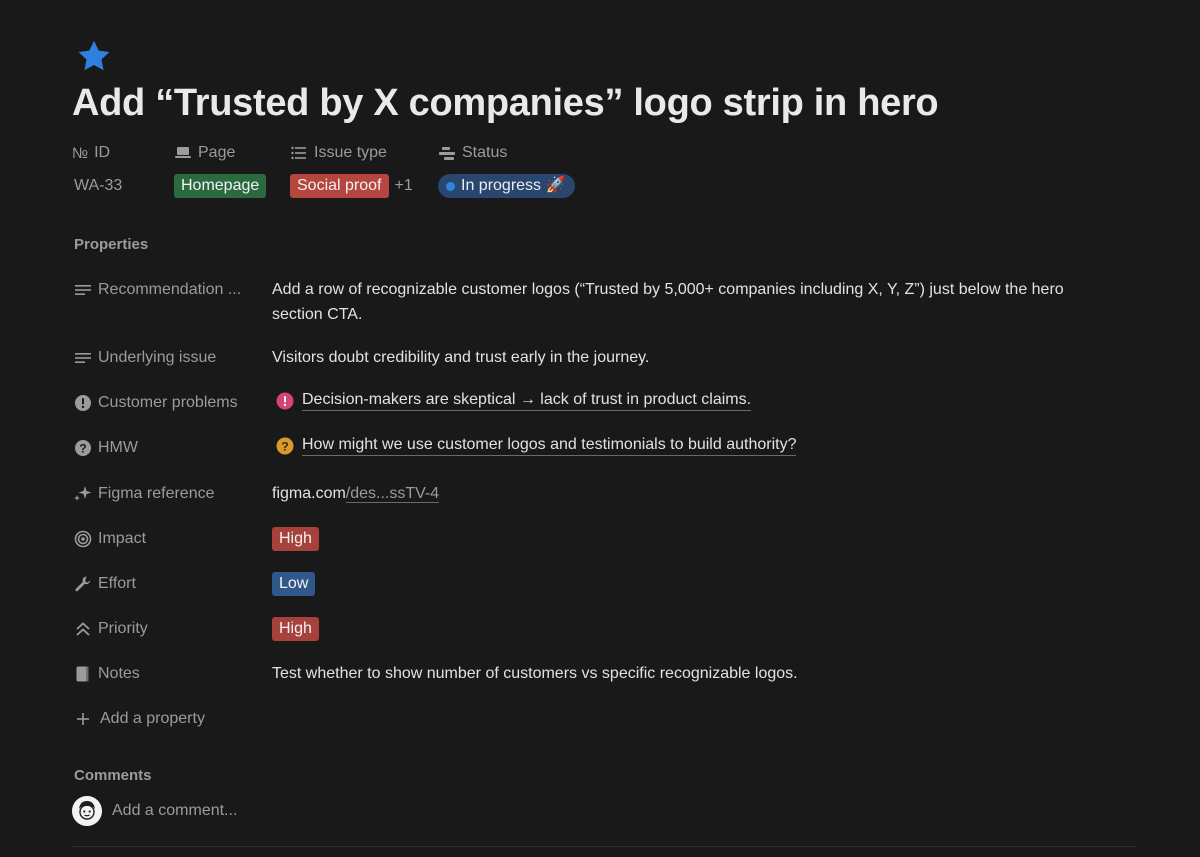  I want to click on issue-type-tag: Social proof, so click(339, 186).